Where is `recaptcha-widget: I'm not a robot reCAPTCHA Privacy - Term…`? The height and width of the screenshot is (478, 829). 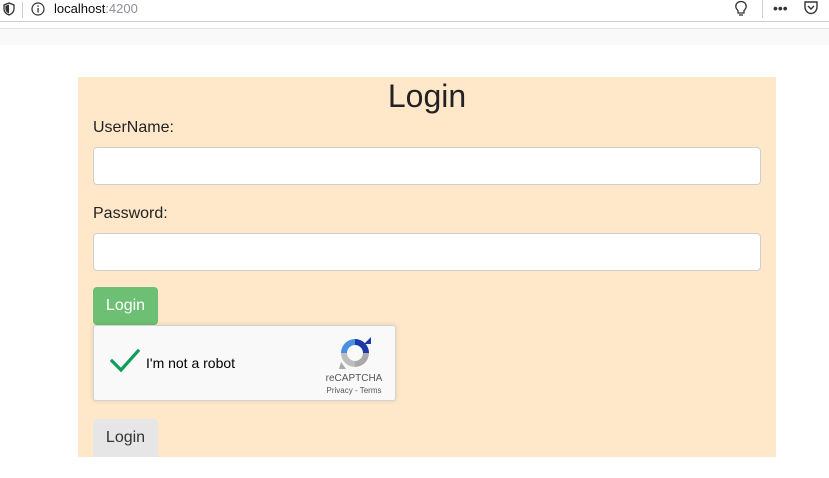
recaptcha-widget: I'm not a robot reCAPTCHA Privacy - Term… is located at coordinates (244, 363).